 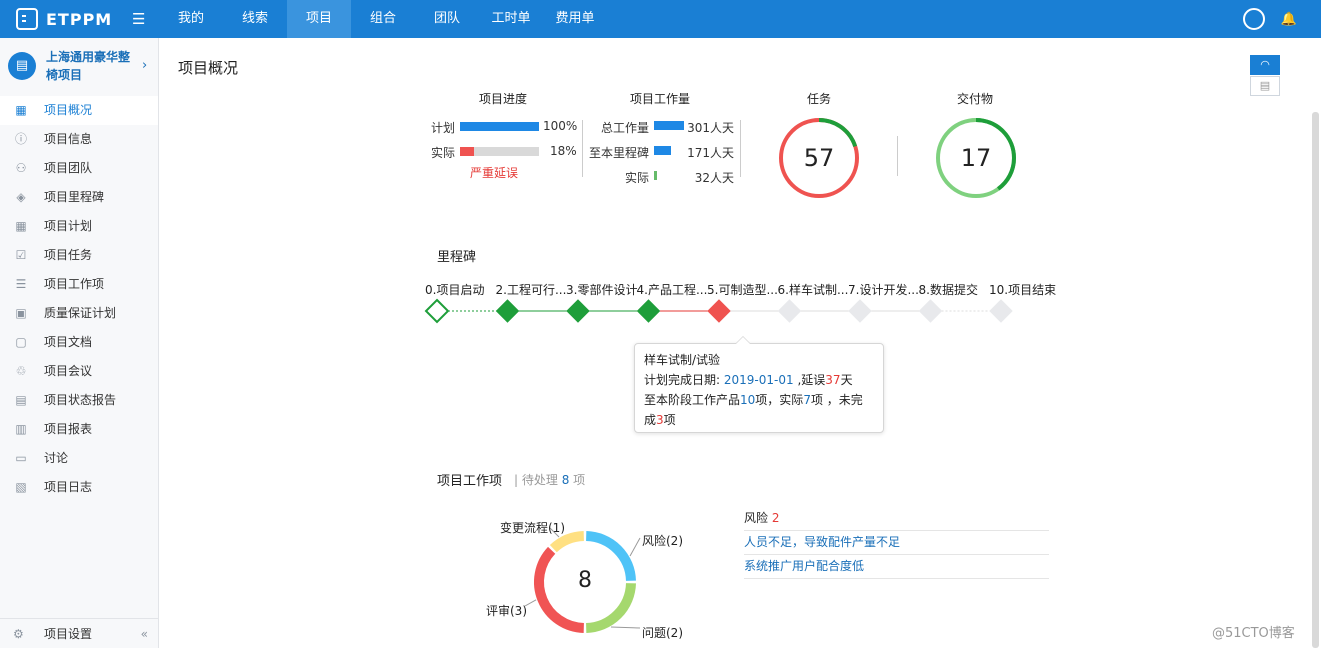 I want to click on user-avatar-icon, so click(x=1253, y=19).